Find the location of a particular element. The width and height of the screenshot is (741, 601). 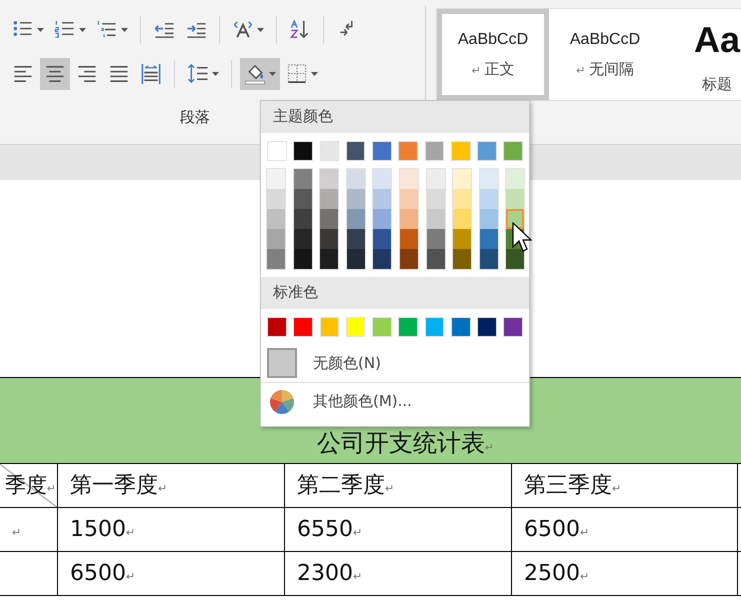

header-cell: 第三季度↵ is located at coordinates (625, 486).